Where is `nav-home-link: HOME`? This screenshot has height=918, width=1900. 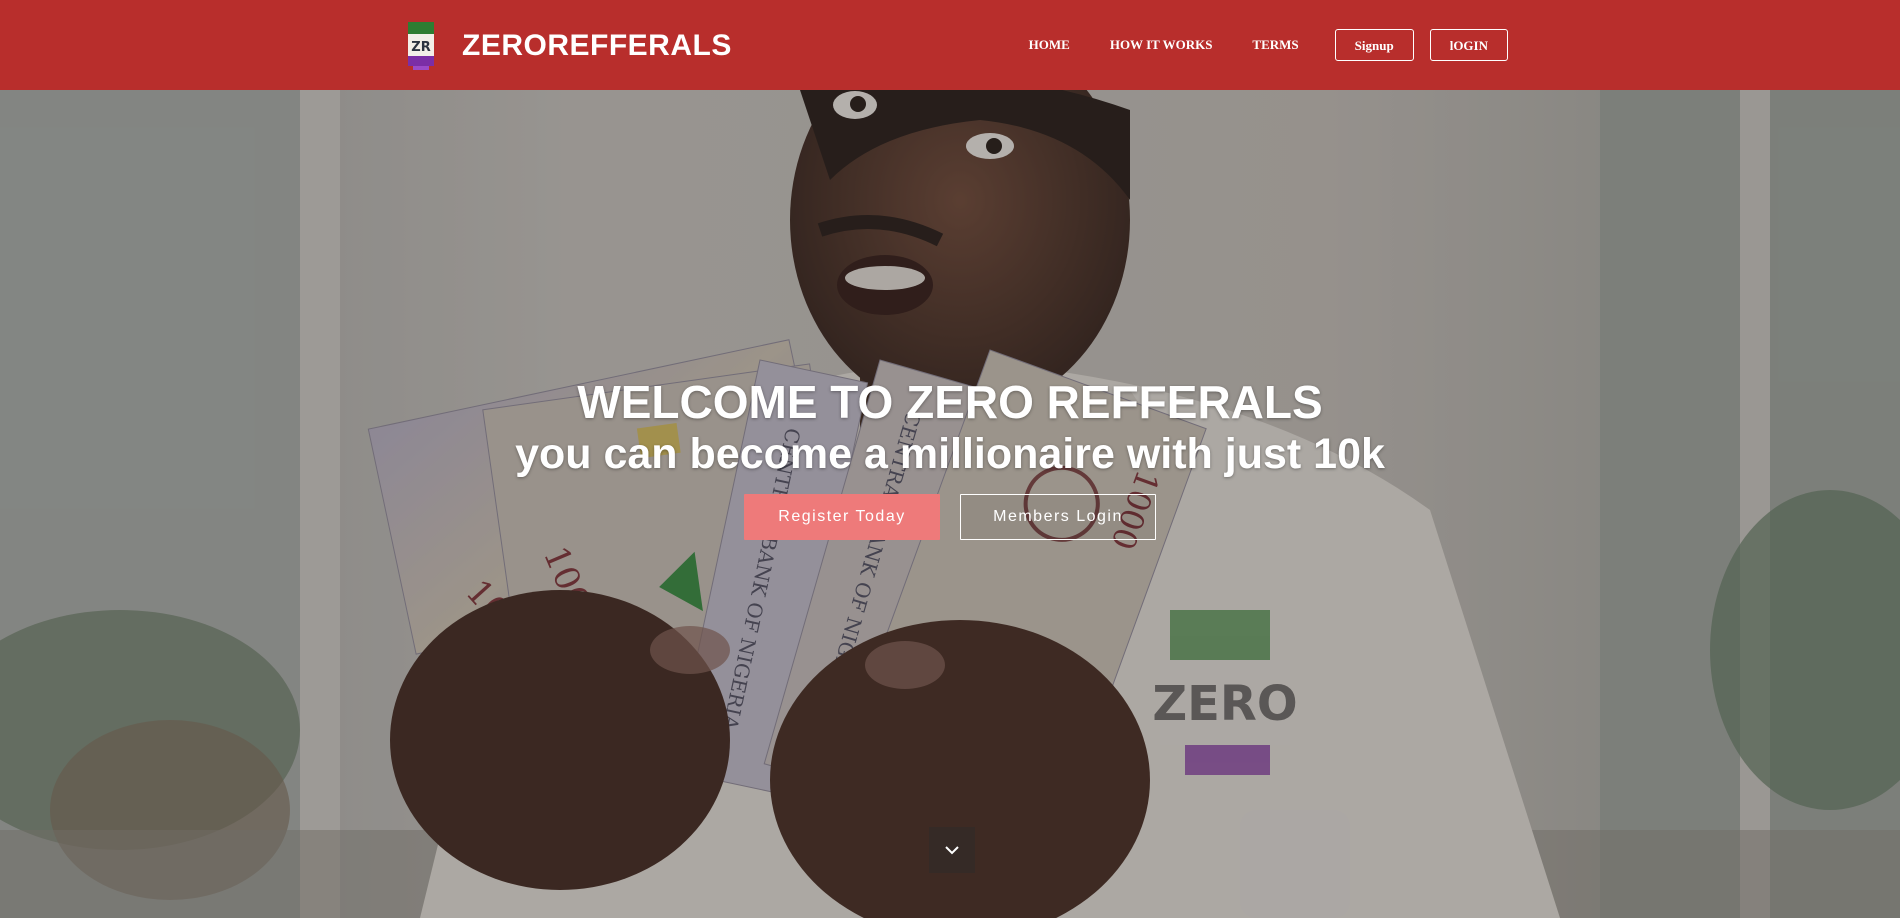 nav-home-link: HOME is located at coordinates (1049, 45).